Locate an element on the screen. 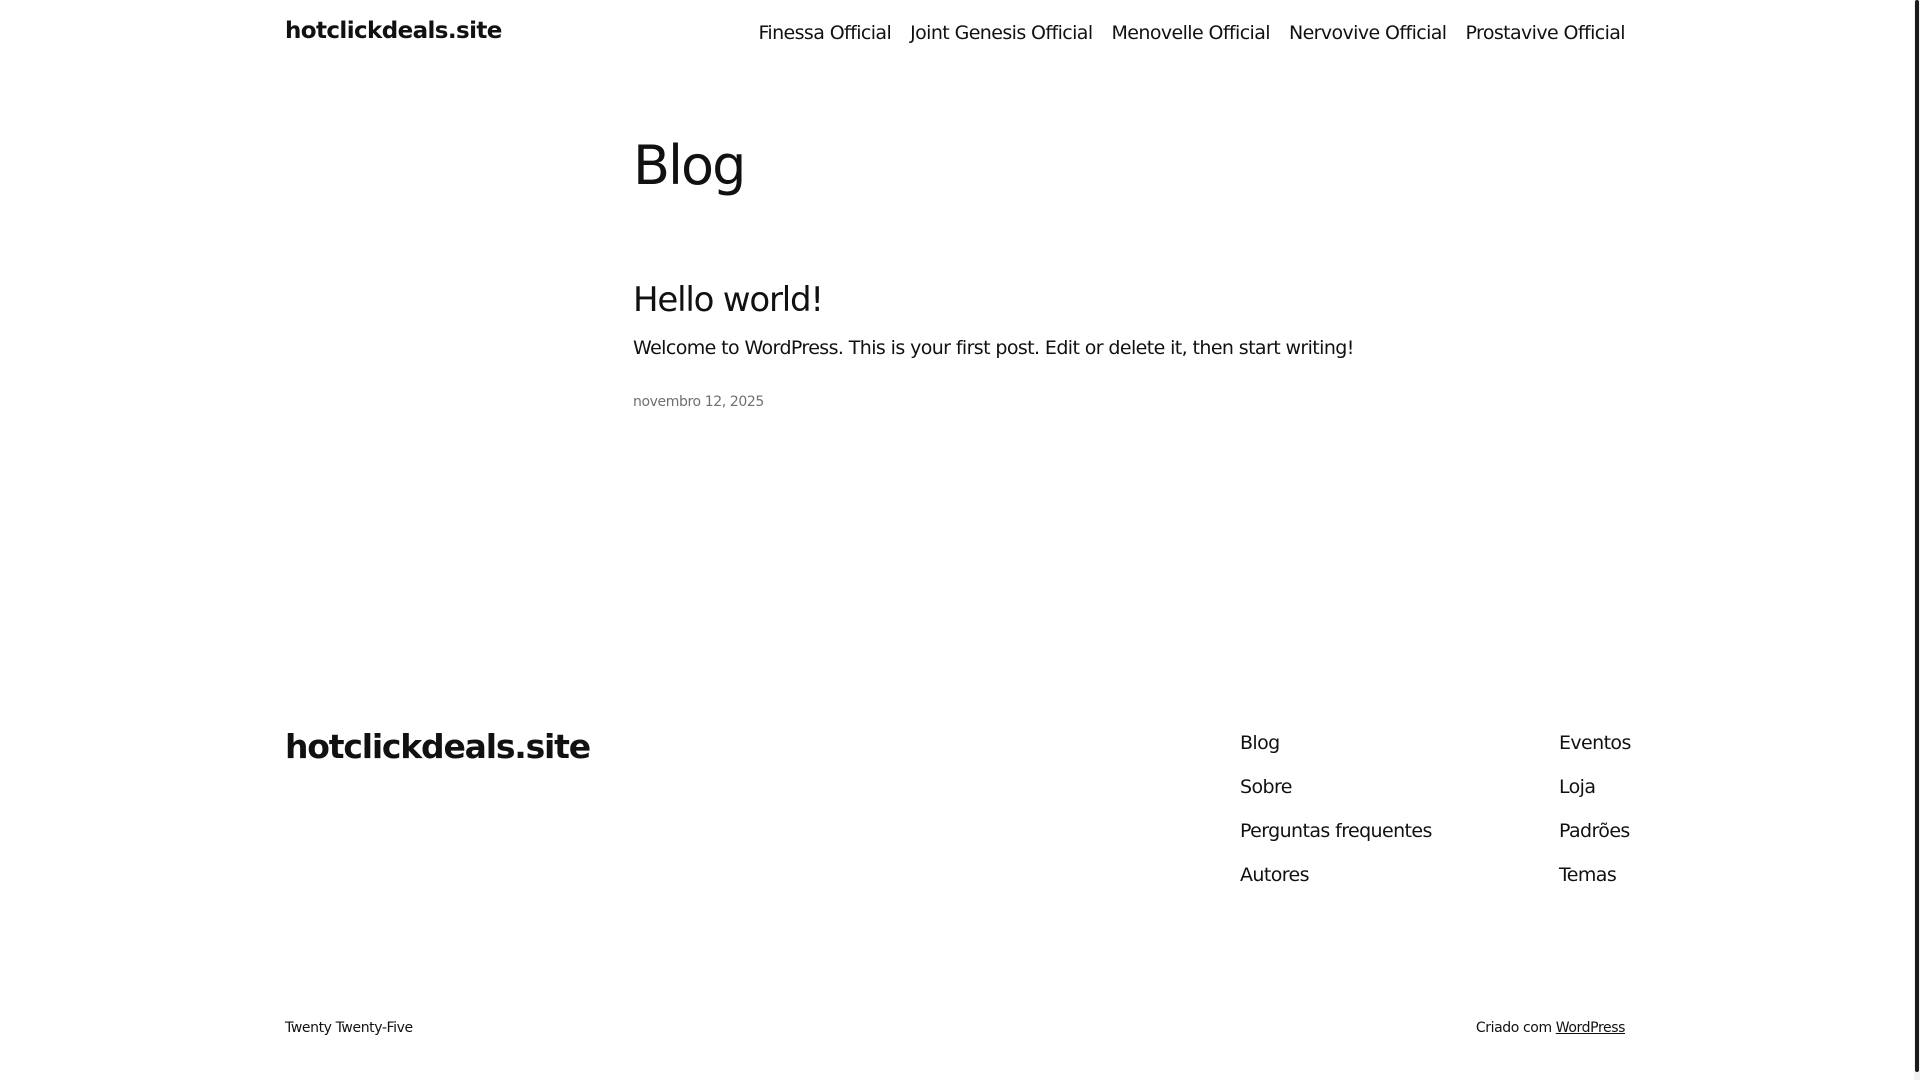 Image resolution: width=1920 pixels, height=1080 pixels. nav-item-finessa: Finessa Official is located at coordinates (824, 33).